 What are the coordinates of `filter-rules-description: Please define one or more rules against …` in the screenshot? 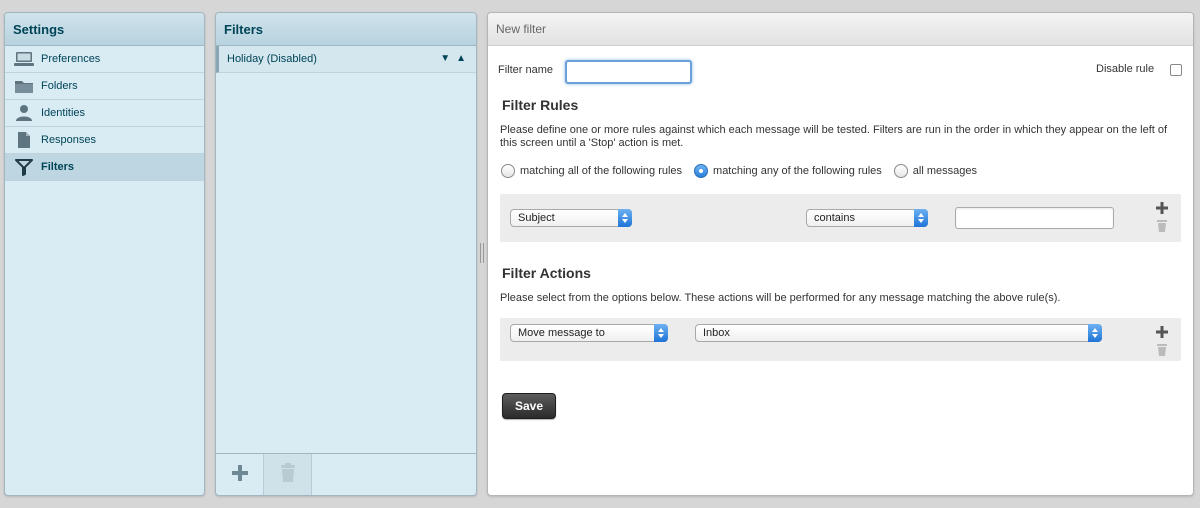 It's located at (834, 136).